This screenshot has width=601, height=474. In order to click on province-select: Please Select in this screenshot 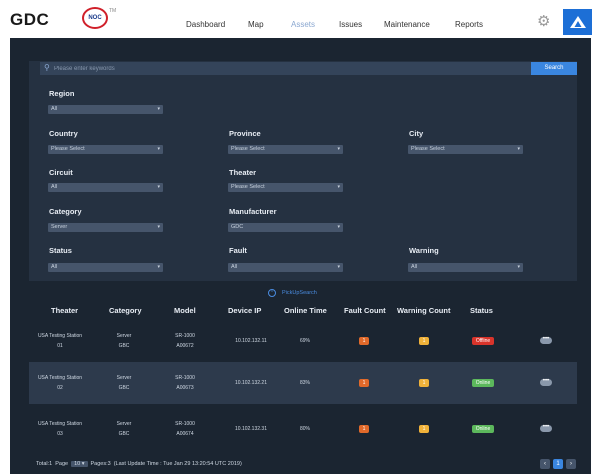, I will do `click(285, 149)`.